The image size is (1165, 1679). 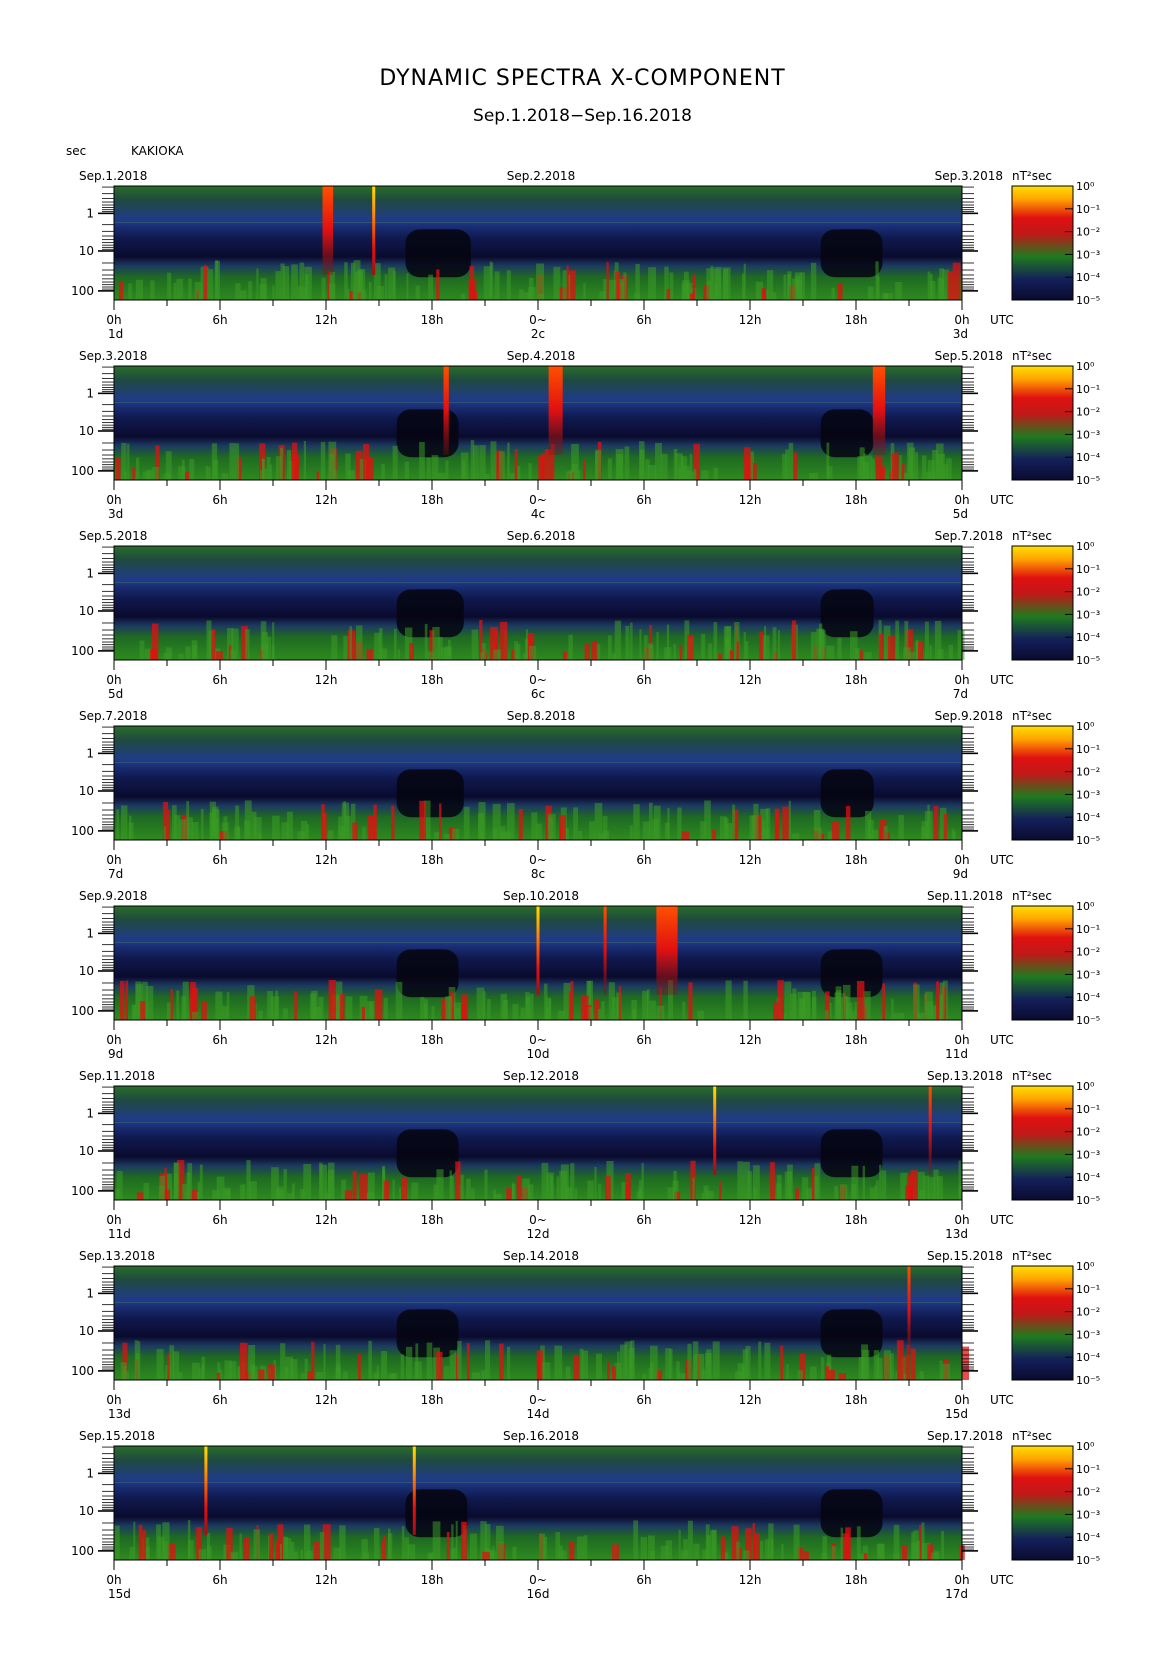 I want to click on date-label-mid: Sep.8.2018, so click(x=541, y=716).